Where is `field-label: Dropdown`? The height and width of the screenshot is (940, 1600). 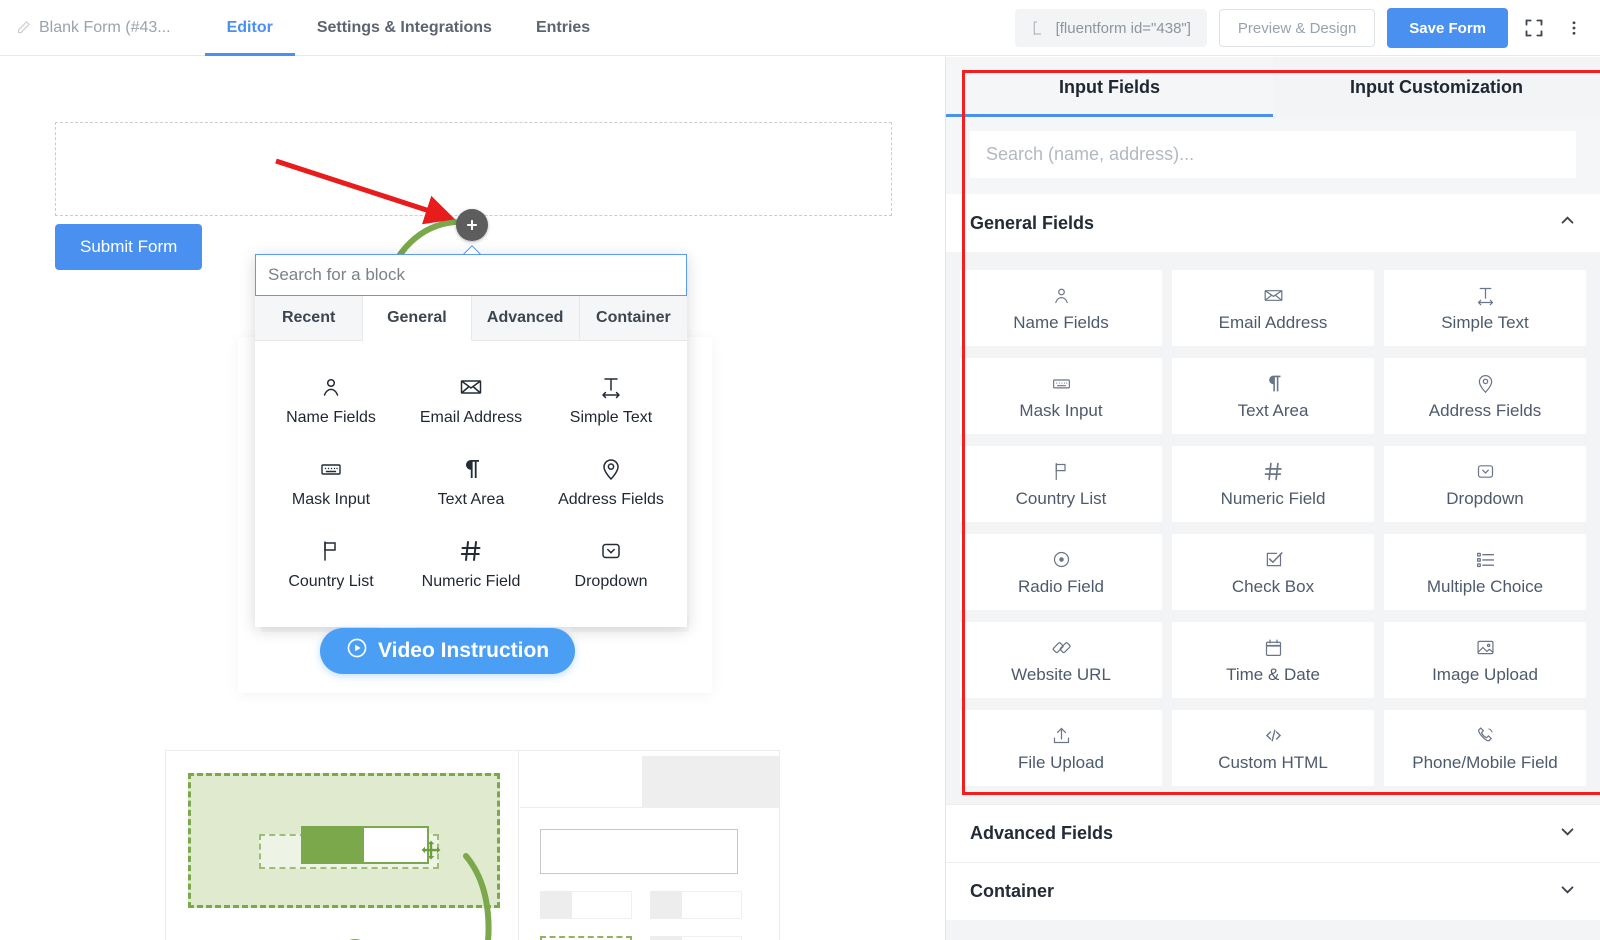
field-label: Dropdown is located at coordinates (1485, 498).